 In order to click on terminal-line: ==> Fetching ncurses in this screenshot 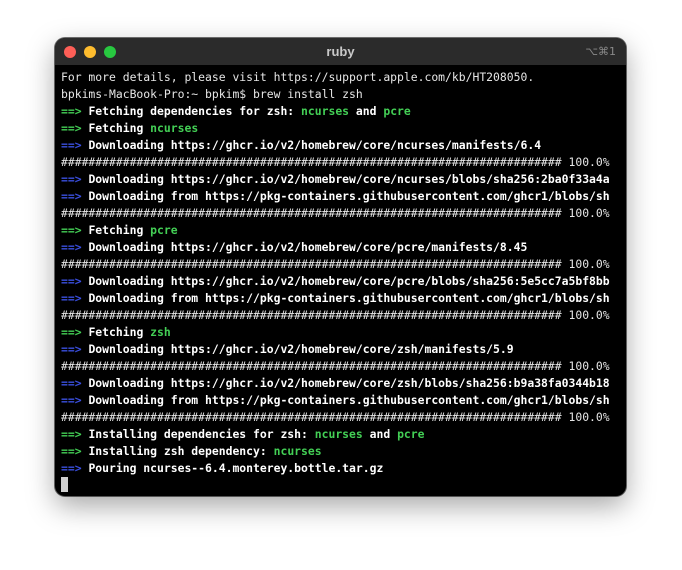, I will do `click(343, 128)`.